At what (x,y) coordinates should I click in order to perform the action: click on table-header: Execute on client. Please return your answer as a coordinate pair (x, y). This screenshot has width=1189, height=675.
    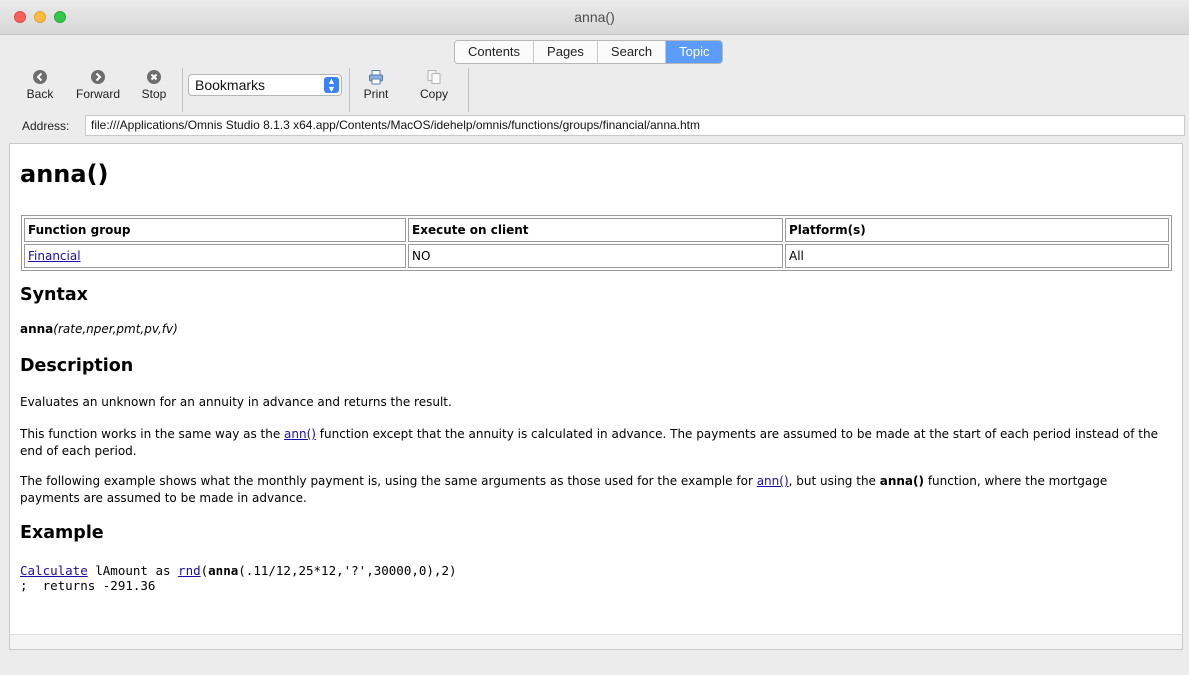
    Looking at the image, I should click on (595, 230).